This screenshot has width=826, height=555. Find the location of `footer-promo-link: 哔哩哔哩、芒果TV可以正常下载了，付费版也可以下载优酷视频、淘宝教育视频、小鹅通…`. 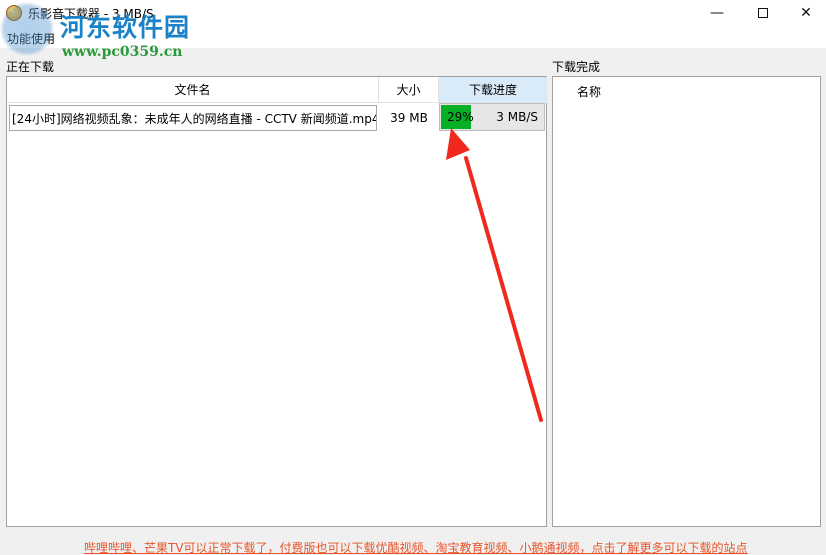

footer-promo-link: 哔哩哔哩、芒果TV可以正常下载了，付费版也可以下载优酷视频、淘宝教育视频、小鹅通… is located at coordinates (416, 547).